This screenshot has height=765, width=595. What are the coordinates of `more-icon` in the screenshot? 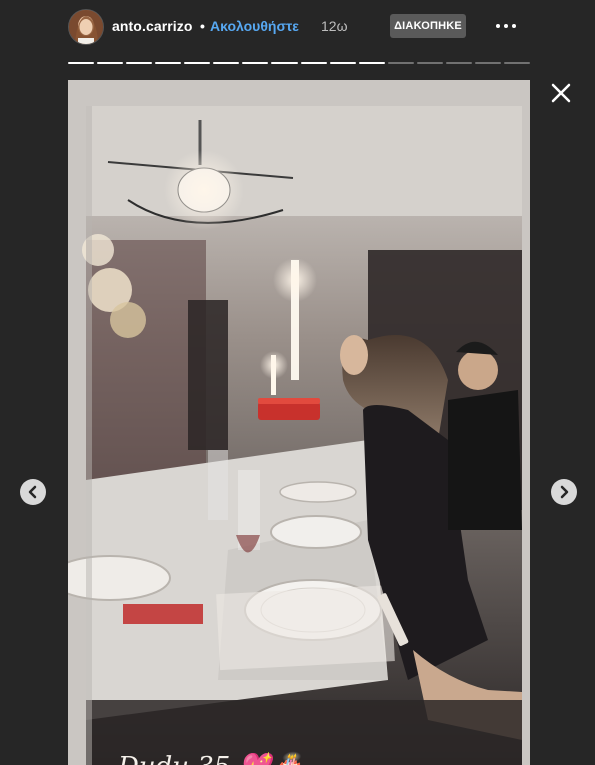 It's located at (506, 26).